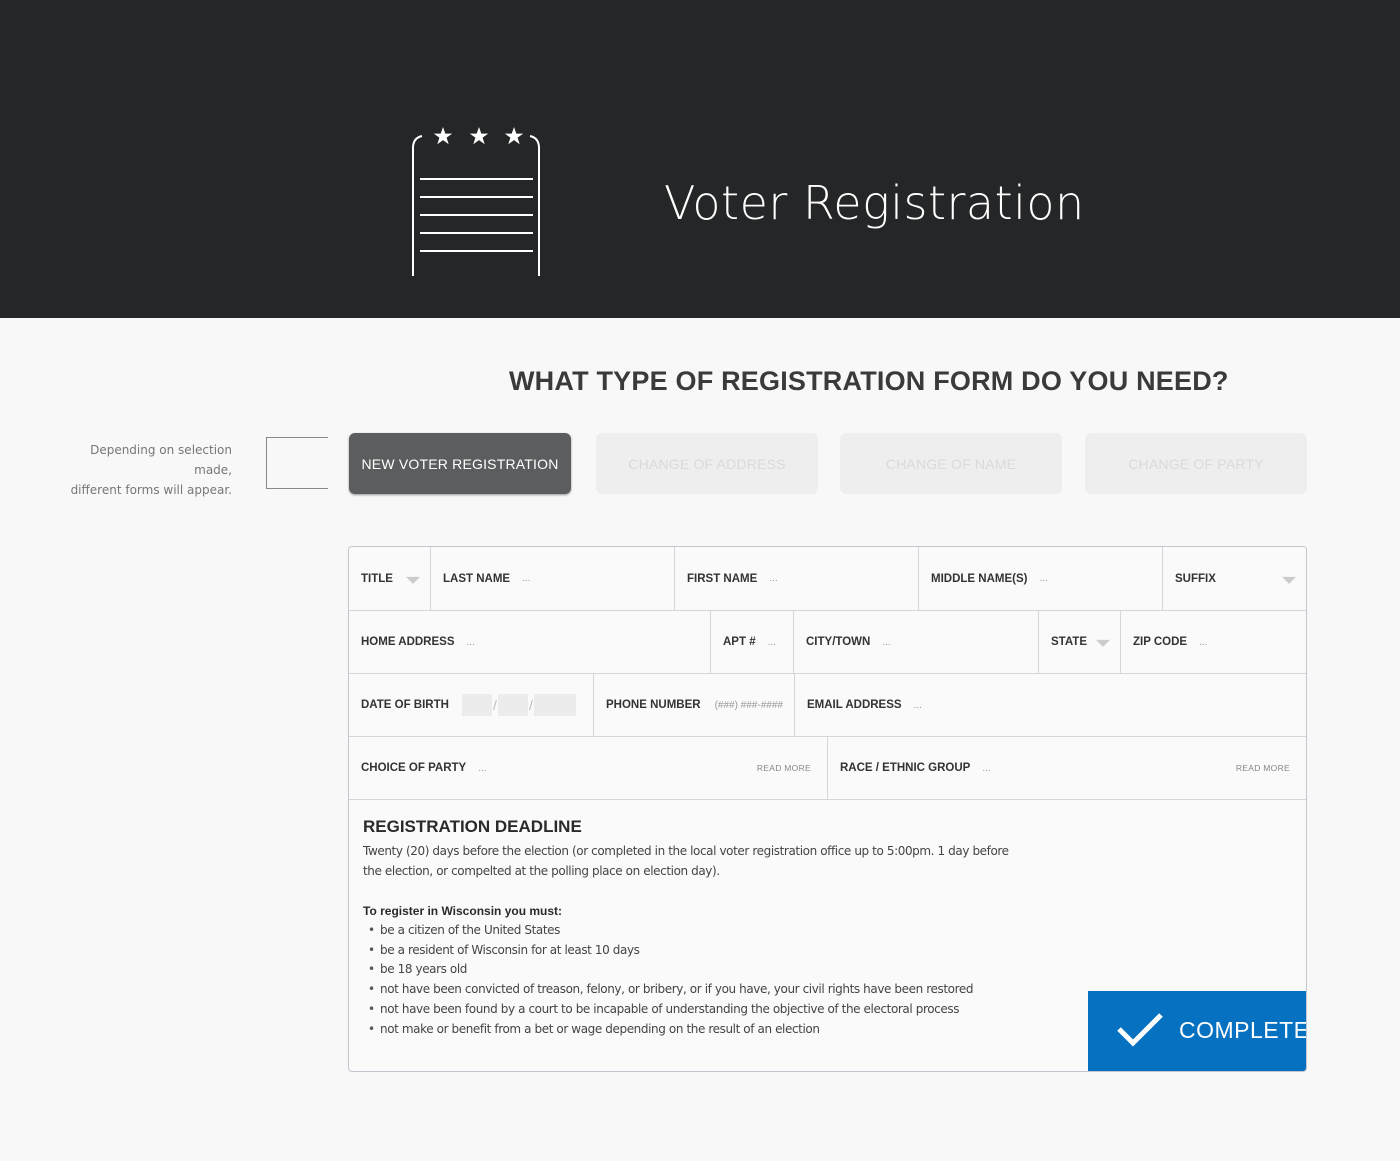 The width and height of the screenshot is (1400, 1161). What do you see at coordinates (477, 578) in the screenshot?
I see `last-name-label: LAST NAME` at bounding box center [477, 578].